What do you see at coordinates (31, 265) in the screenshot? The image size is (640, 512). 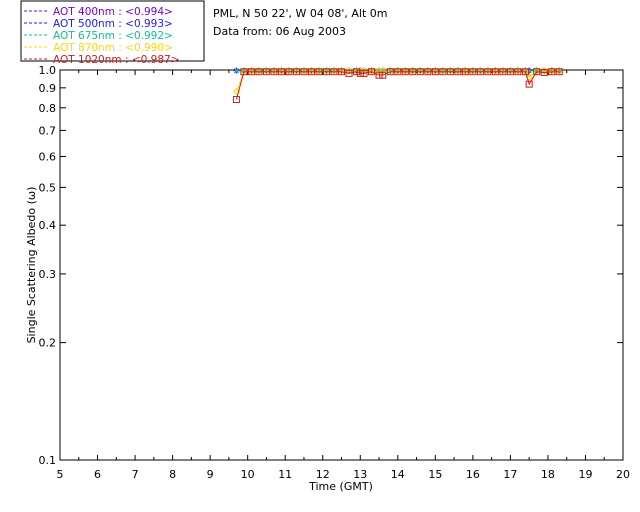 I see `y-axis-label: Single Scattering Albedo (ω)` at bounding box center [31, 265].